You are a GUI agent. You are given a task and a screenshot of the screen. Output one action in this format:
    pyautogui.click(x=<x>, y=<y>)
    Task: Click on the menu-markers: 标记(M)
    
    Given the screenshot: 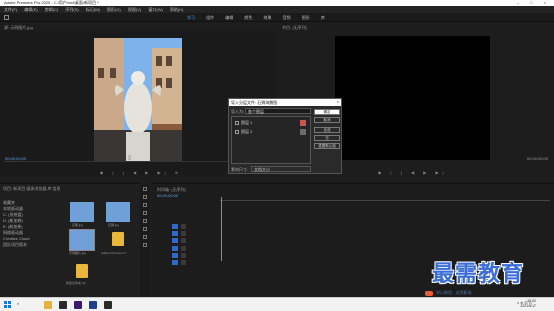 What is the action you would take?
    pyautogui.click(x=93, y=9)
    